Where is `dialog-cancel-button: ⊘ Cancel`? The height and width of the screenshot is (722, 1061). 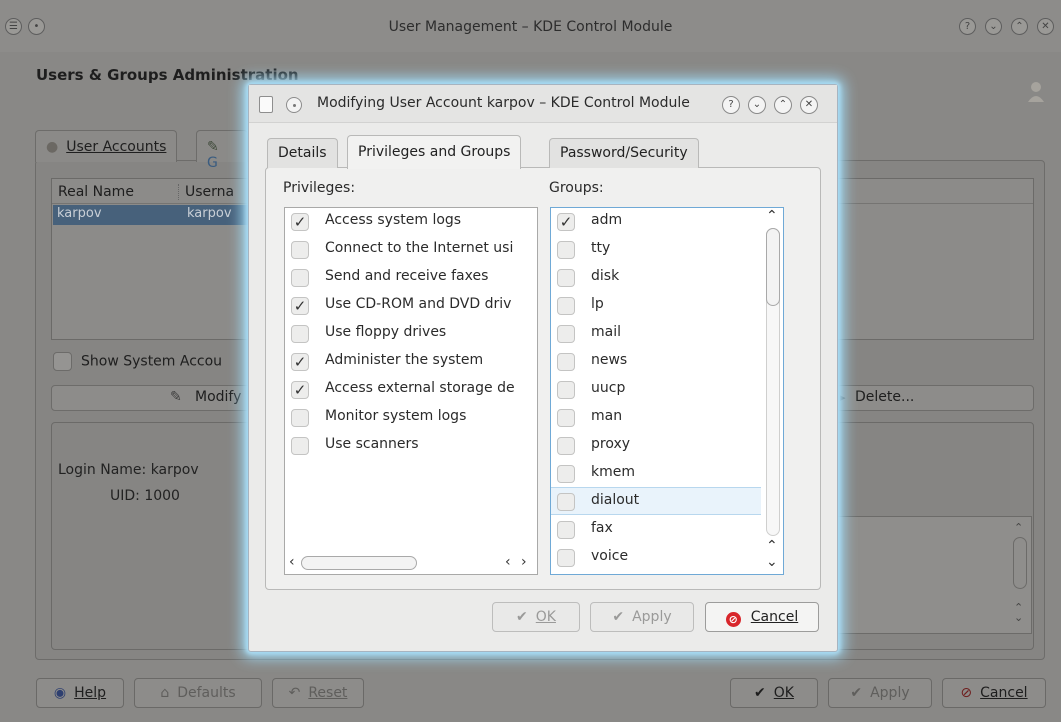 dialog-cancel-button: ⊘ Cancel is located at coordinates (762, 617).